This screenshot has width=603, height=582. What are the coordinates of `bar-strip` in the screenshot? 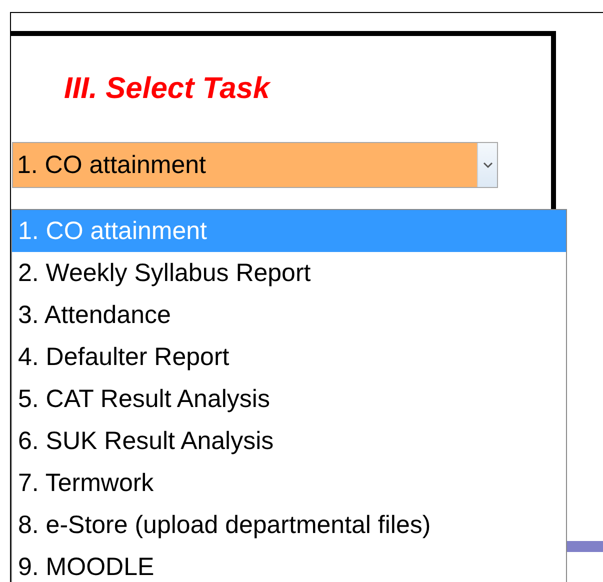 It's located at (585, 546).